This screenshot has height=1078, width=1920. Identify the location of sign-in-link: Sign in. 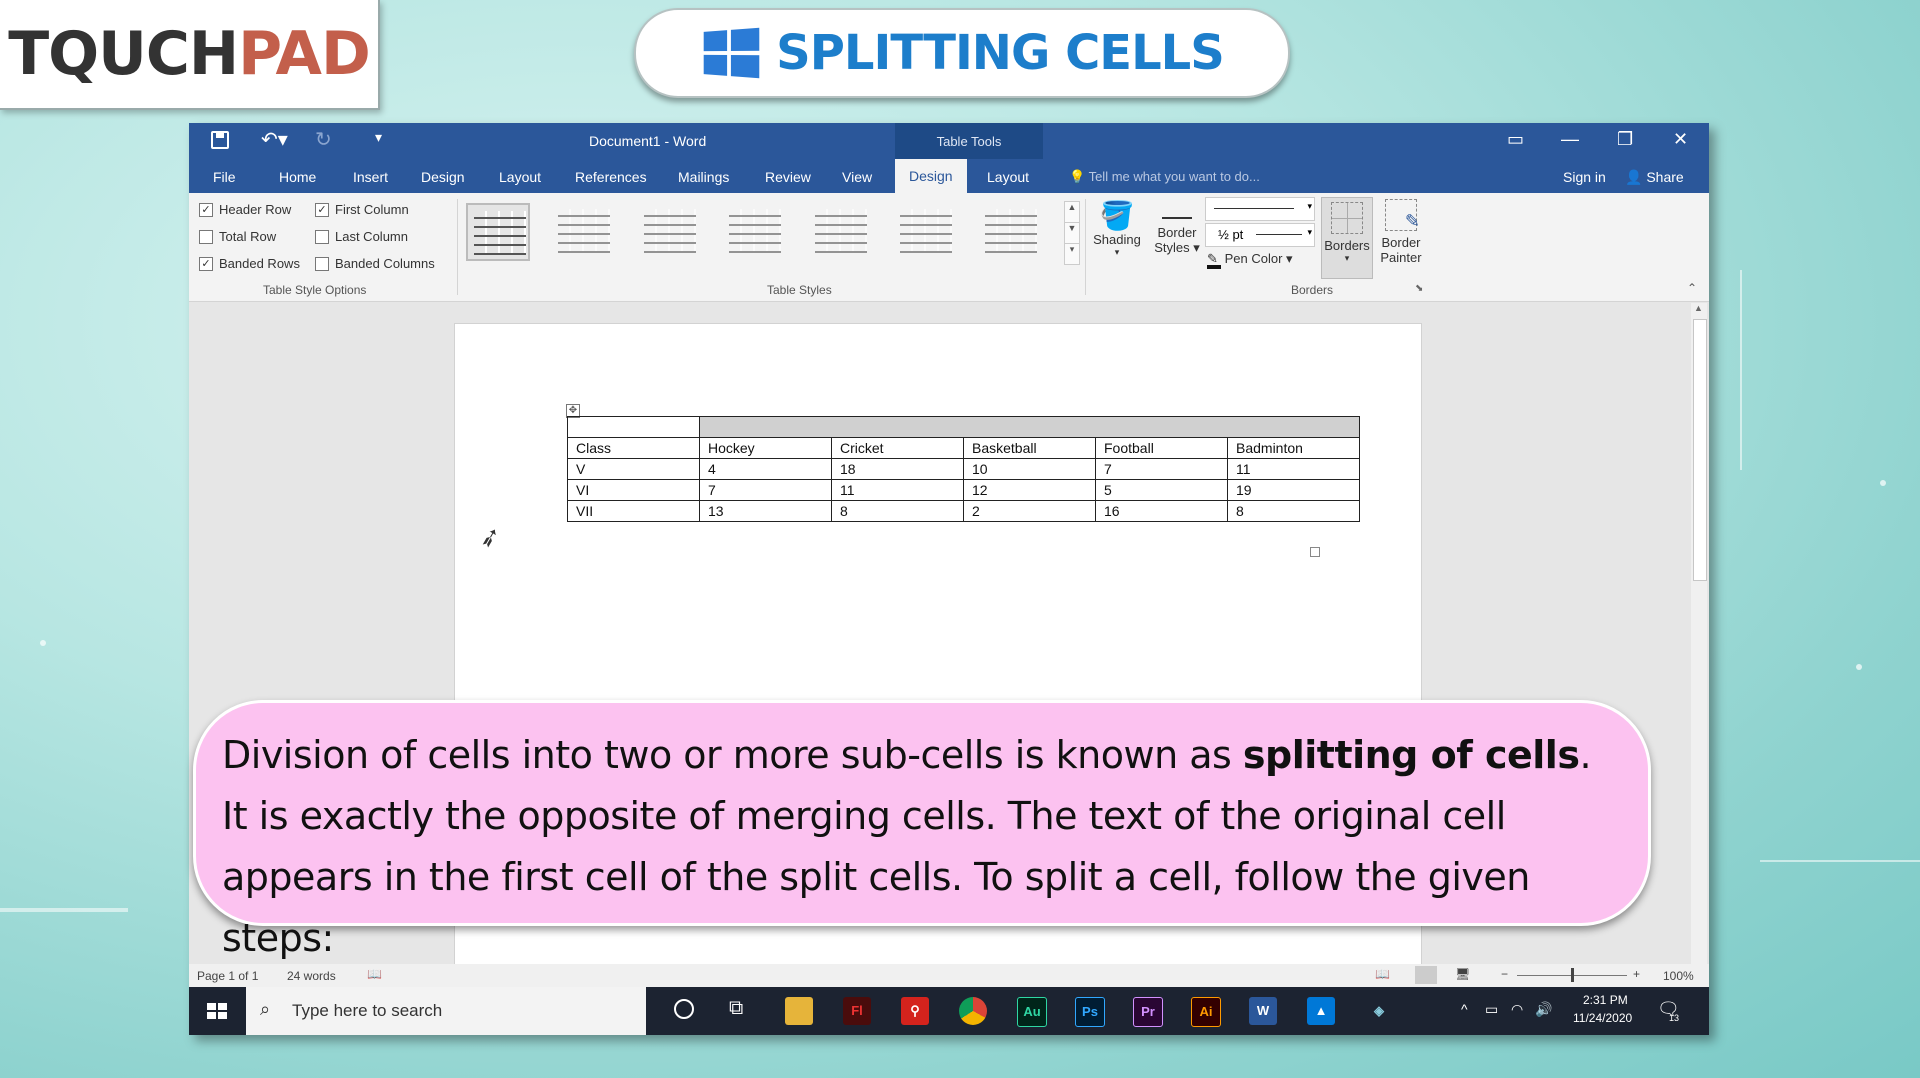
(1584, 177).